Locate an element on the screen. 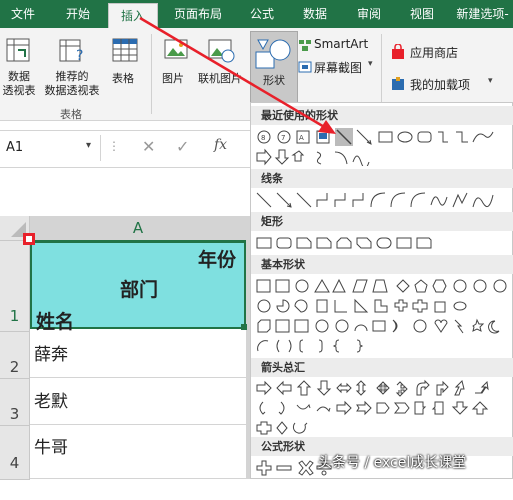 The image size is (513, 500). watermark: 头条号 / excel成长课堂 is located at coordinates (392, 463).